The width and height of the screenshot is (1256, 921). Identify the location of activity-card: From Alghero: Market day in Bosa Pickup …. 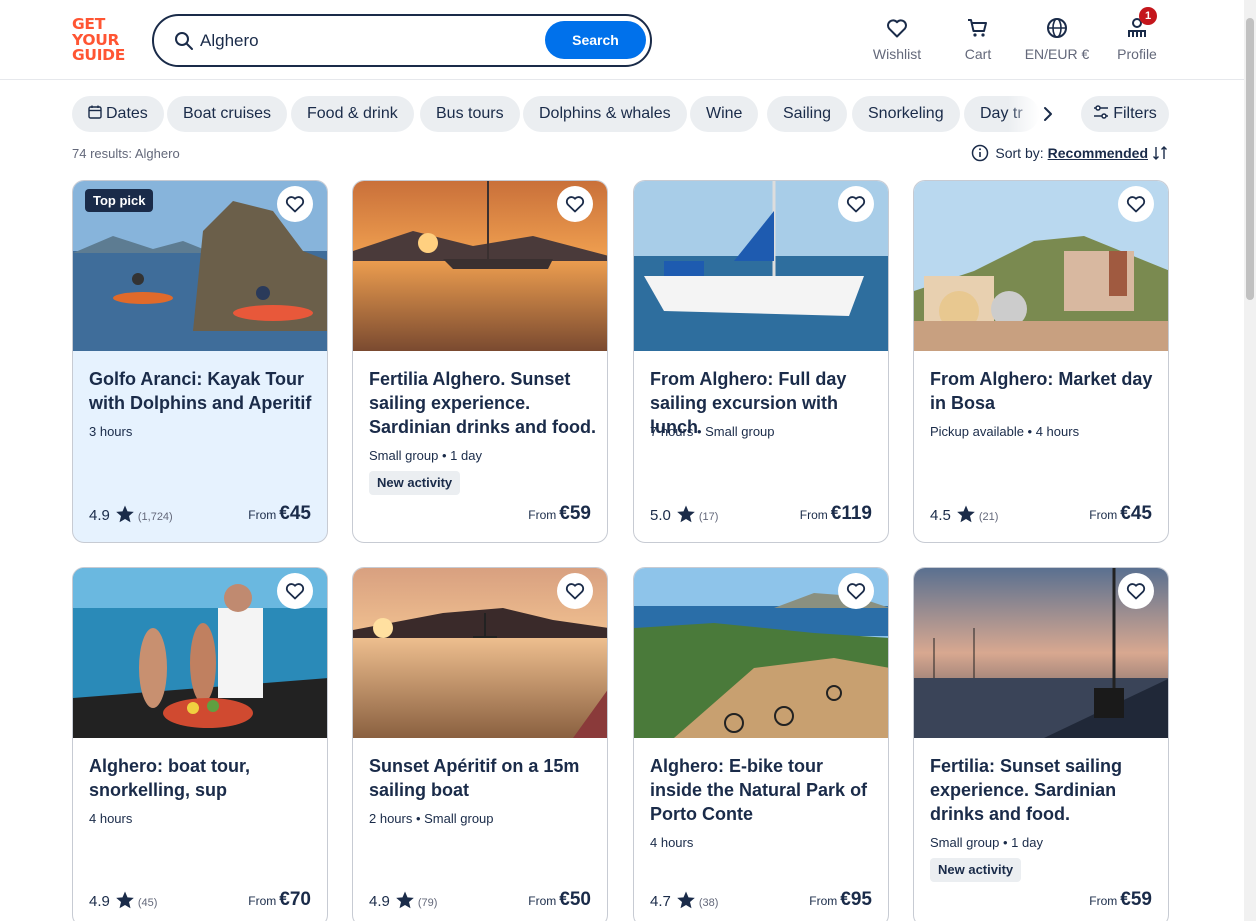
(1041, 361).